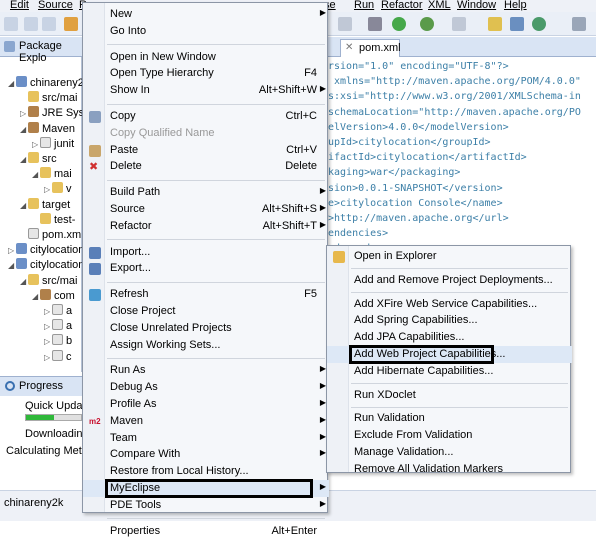 The height and width of the screenshot is (540, 596). What do you see at coordinates (206, 311) in the screenshot?
I see `menu-item-close-project: Close Project` at bounding box center [206, 311].